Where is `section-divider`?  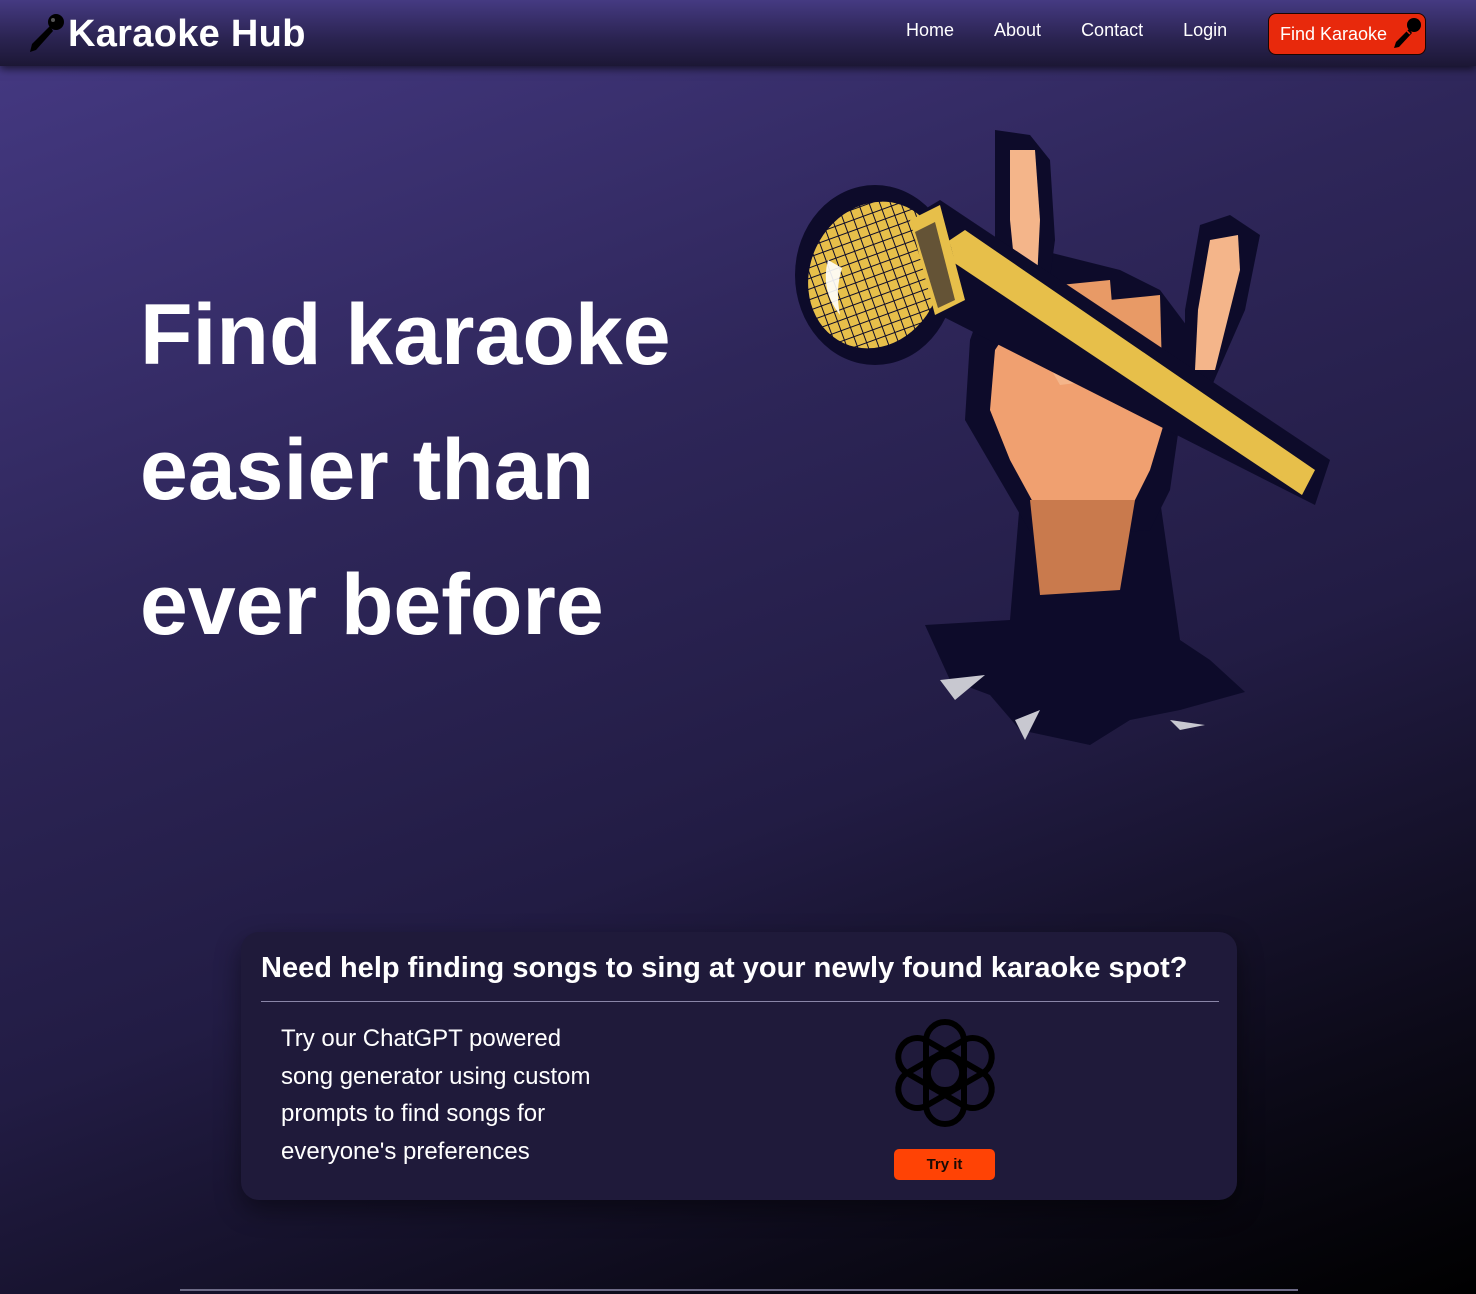 section-divider is located at coordinates (739, 1290).